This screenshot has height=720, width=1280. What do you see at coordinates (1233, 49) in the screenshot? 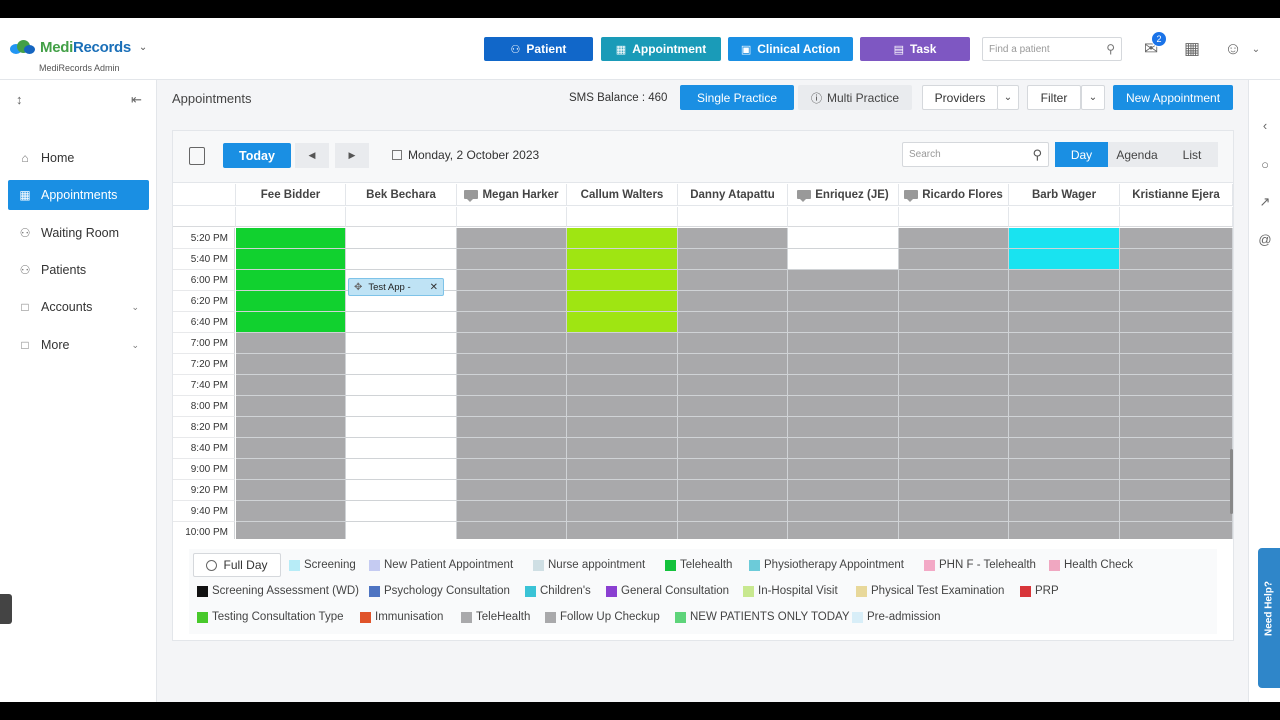
I see `user-avatar-icon: ☺` at bounding box center [1233, 49].